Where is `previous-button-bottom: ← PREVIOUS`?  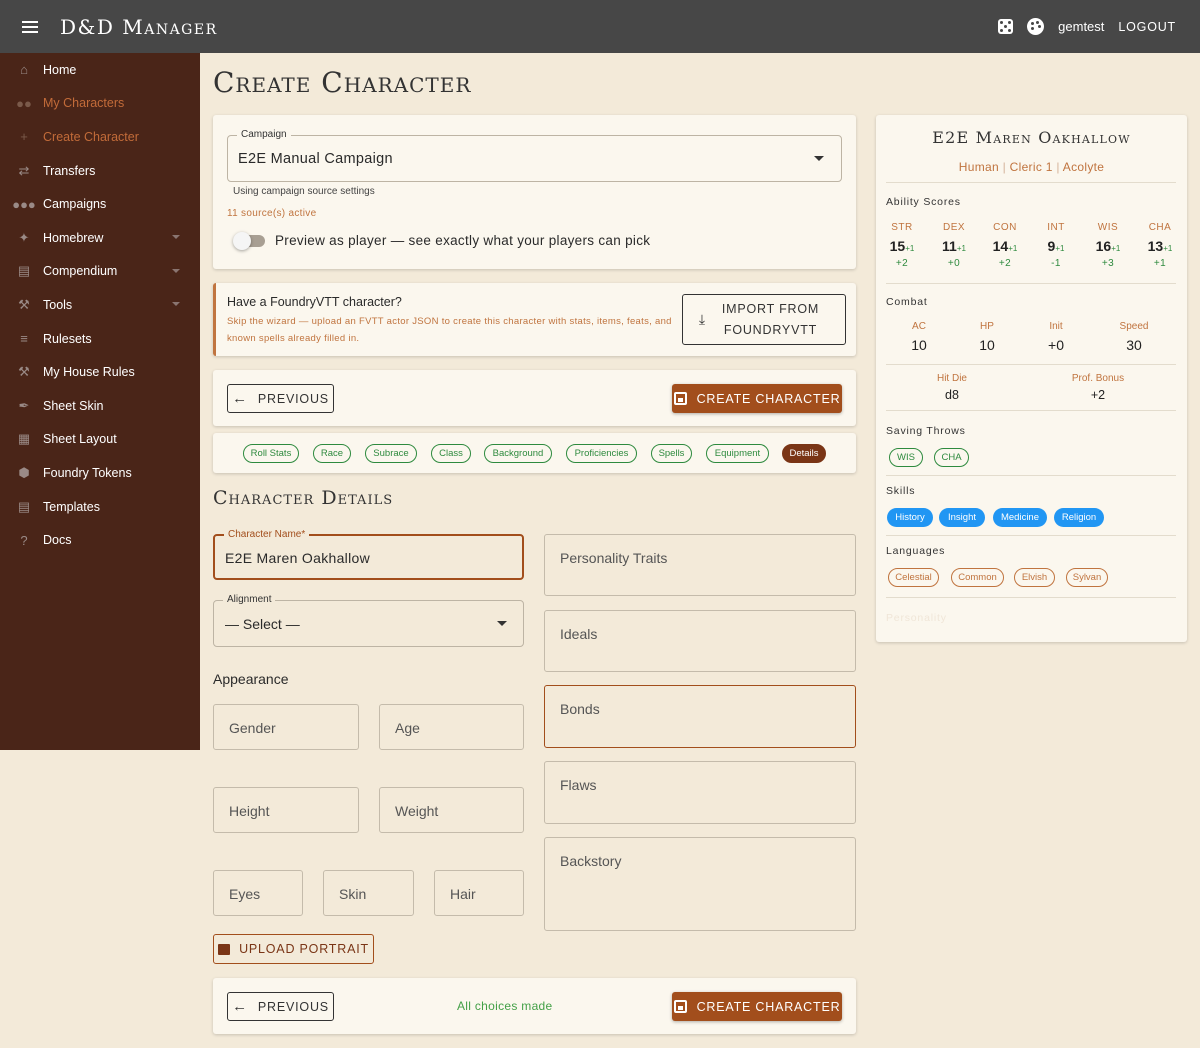
previous-button-bottom: ← PREVIOUS is located at coordinates (280, 1006).